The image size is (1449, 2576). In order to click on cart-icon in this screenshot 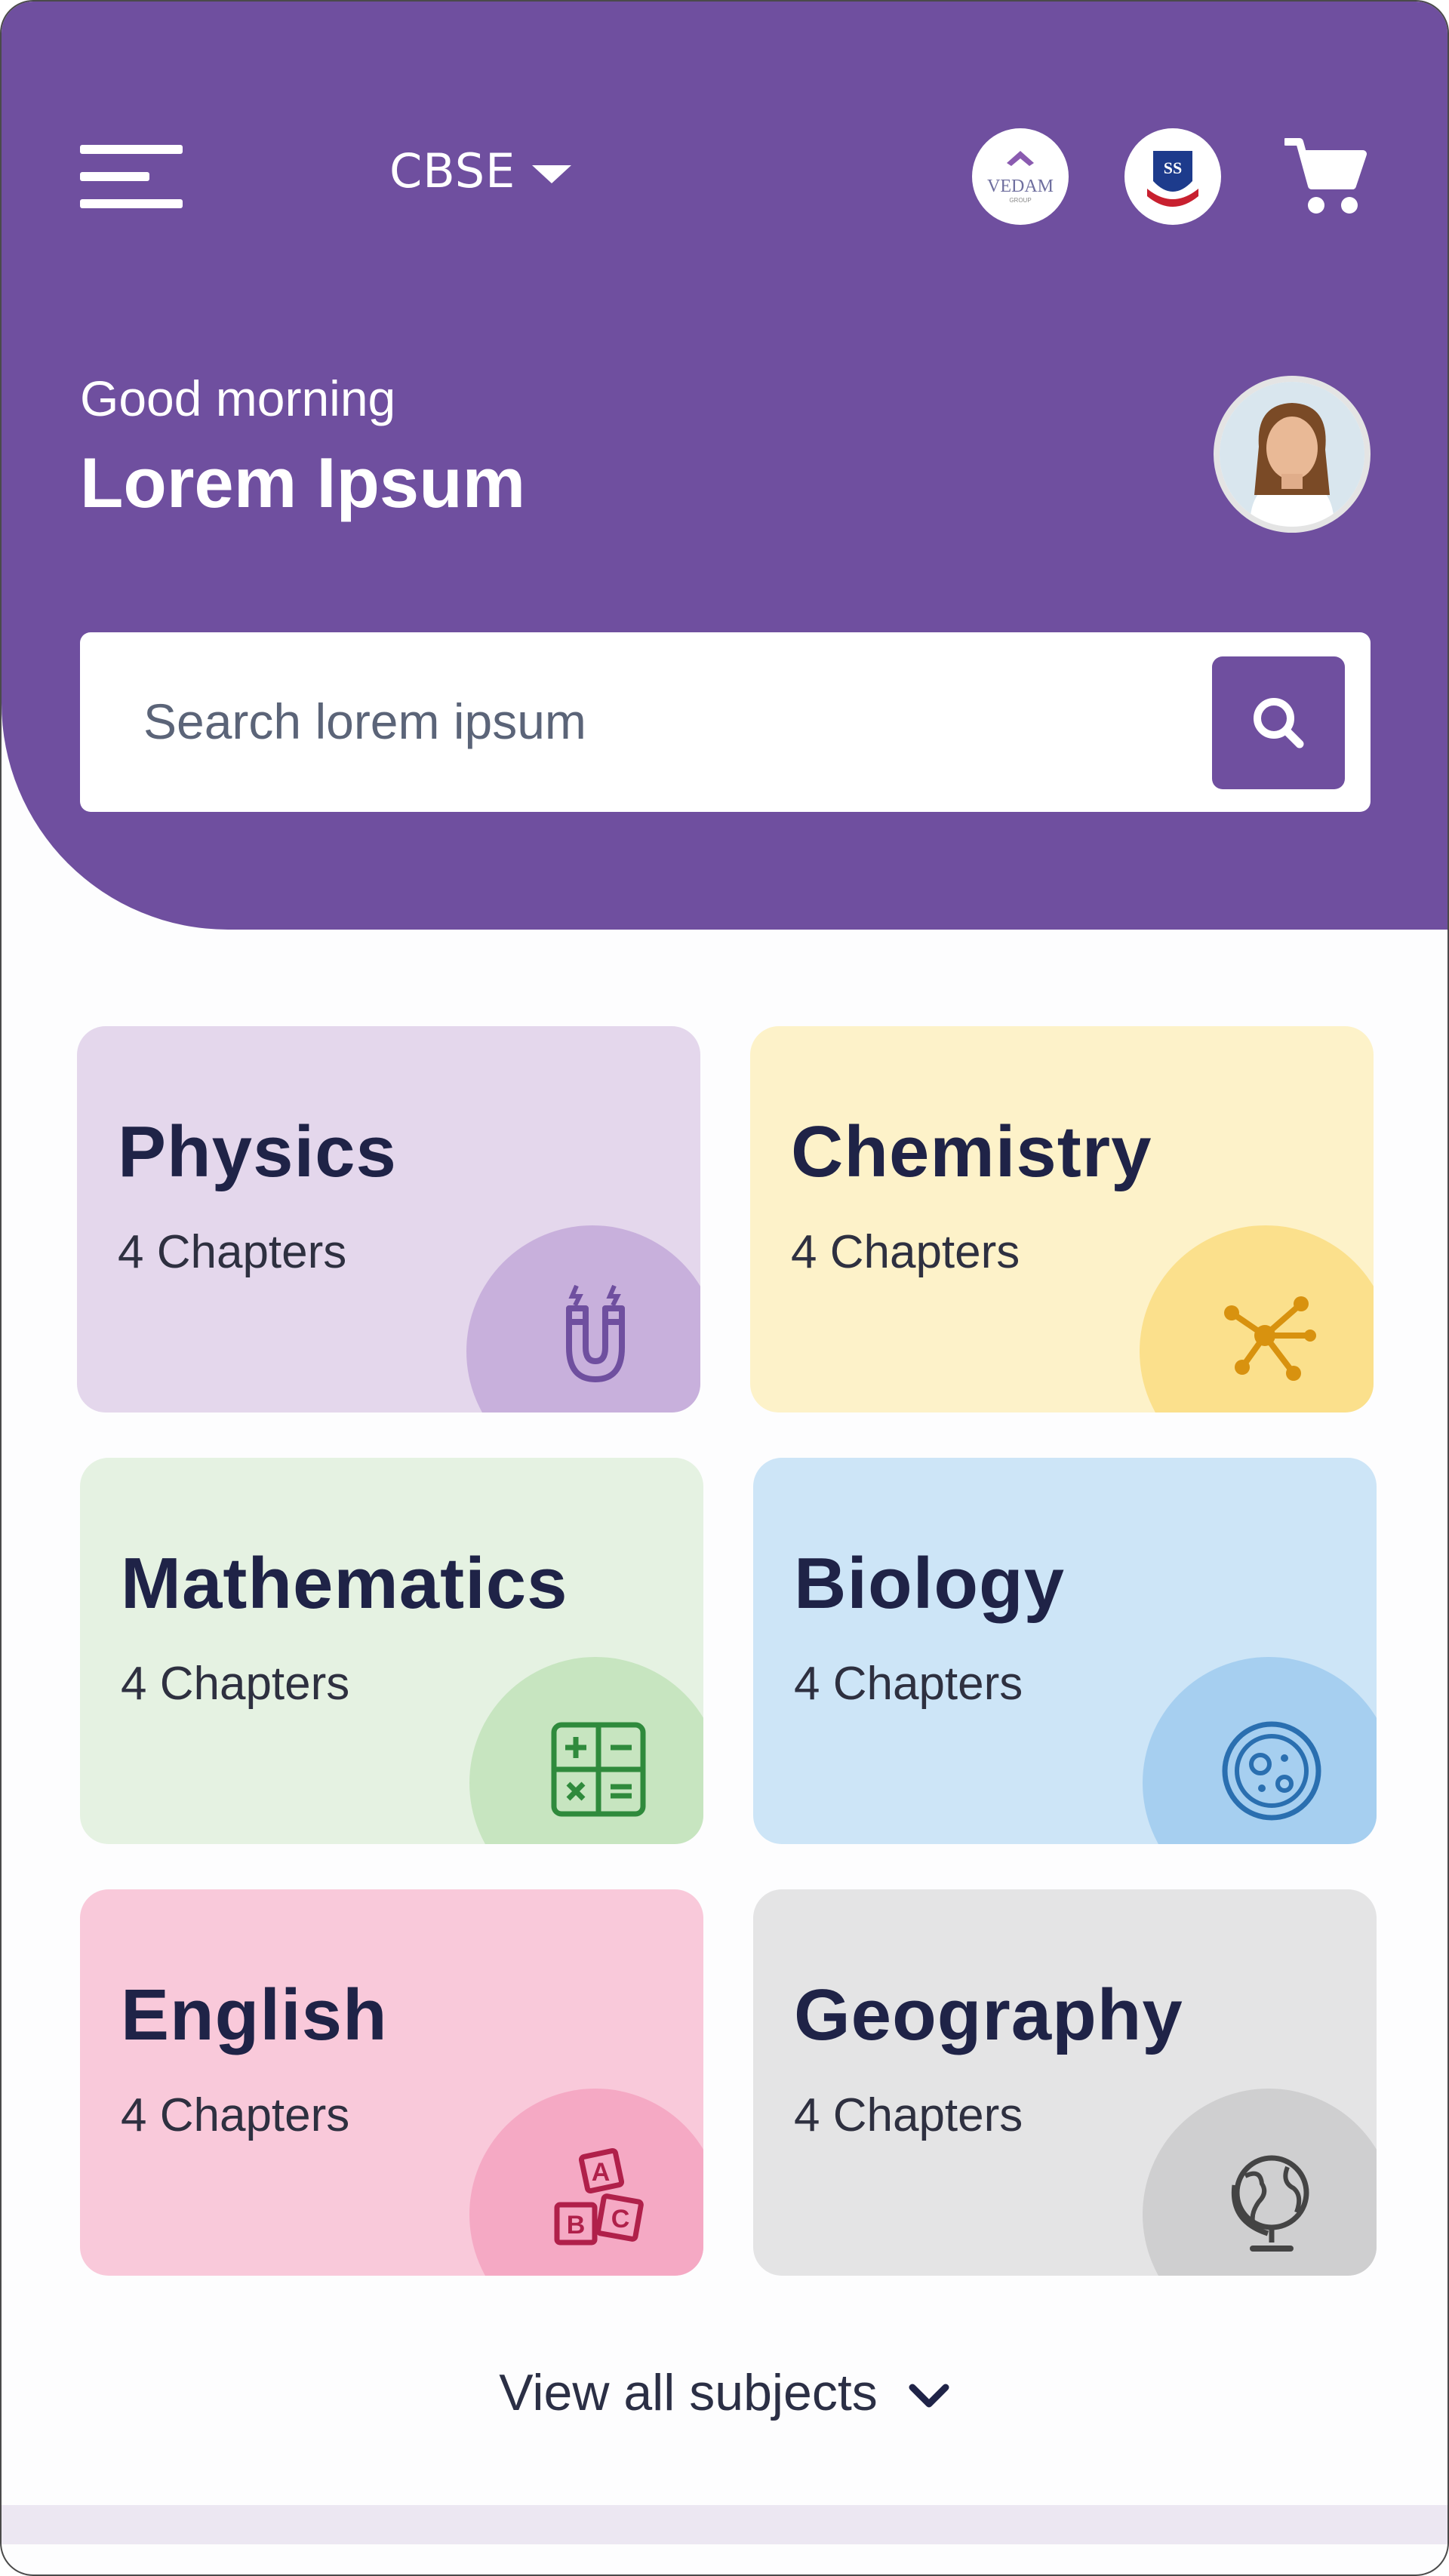, I will do `click(1324, 177)`.